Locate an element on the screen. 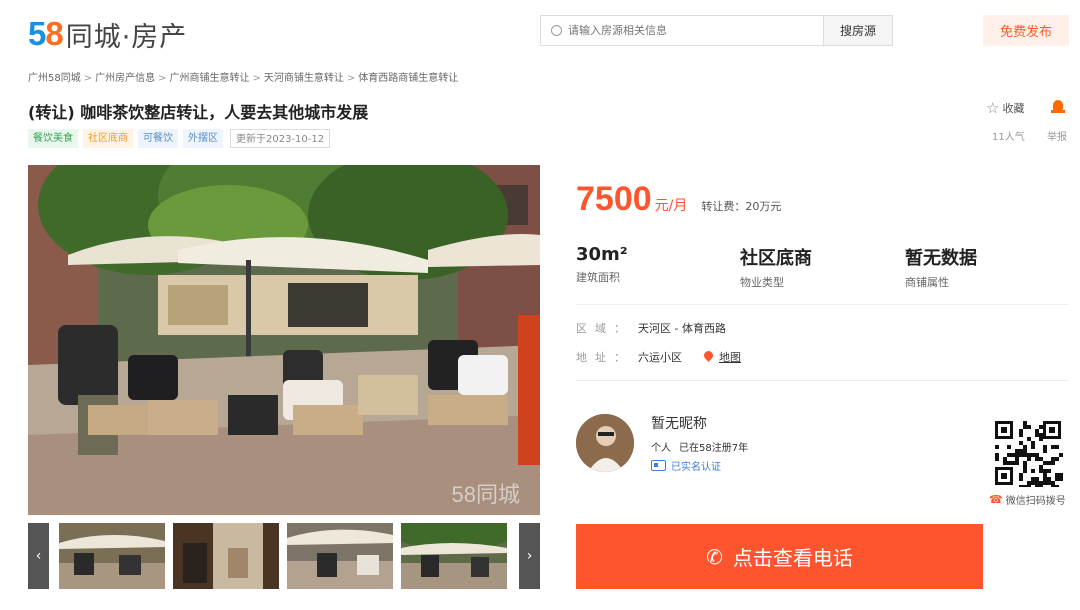 This screenshot has width=1080, height=610. popularity-count: 11人气 is located at coordinates (1008, 137).